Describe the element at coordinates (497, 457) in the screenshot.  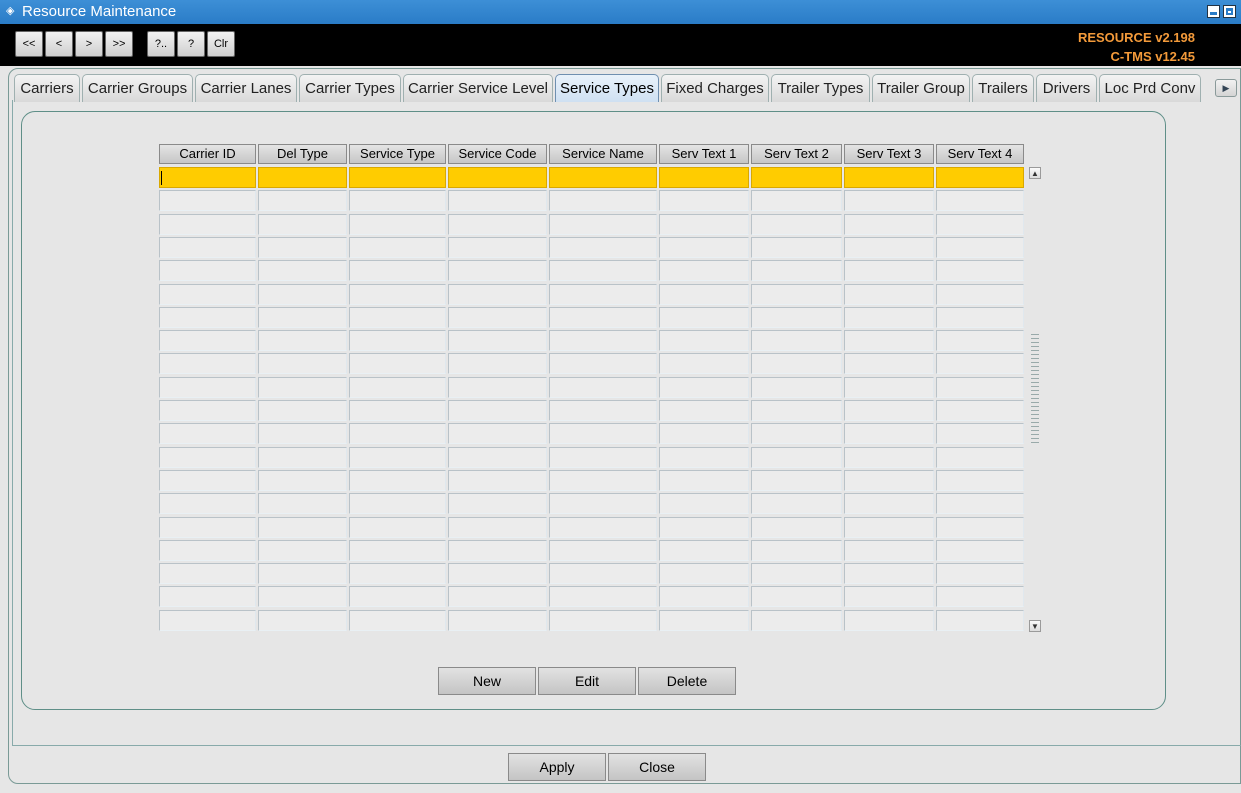
I see `grid-cell-r12-c3` at that location.